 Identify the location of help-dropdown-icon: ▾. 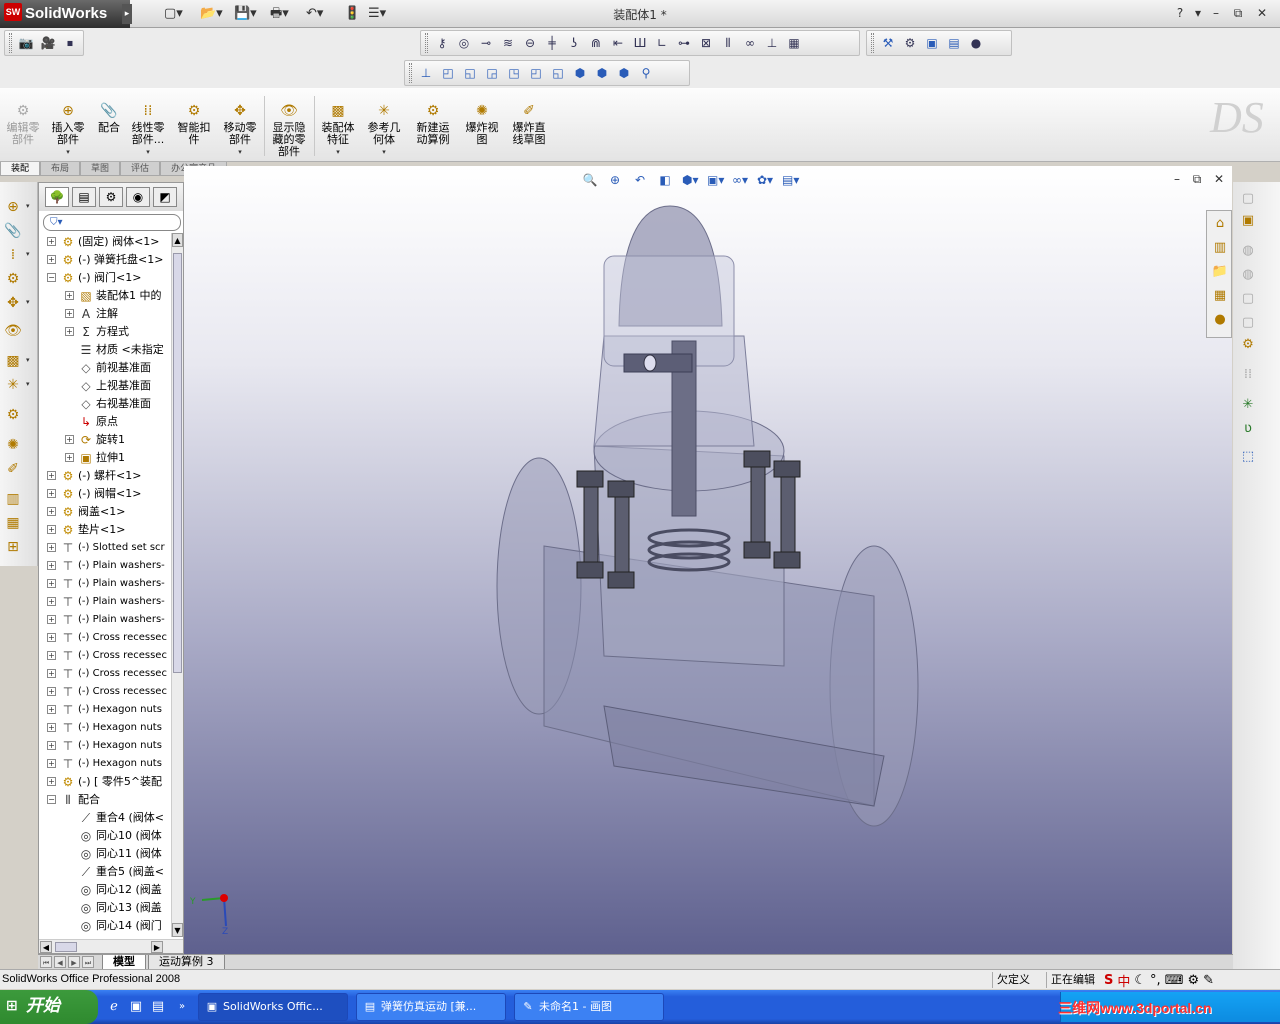
(1198, 13).